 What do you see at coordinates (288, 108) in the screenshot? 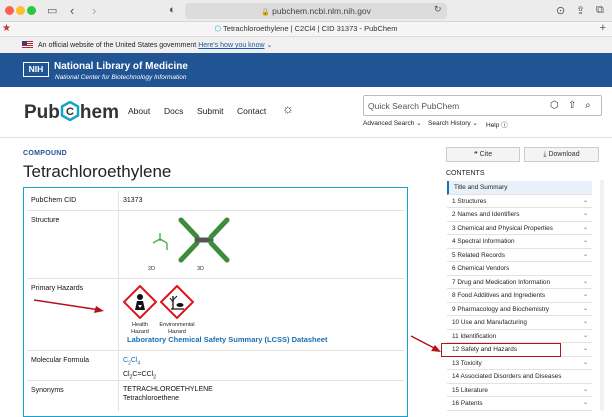
I see `theme-toggle-icon: ☼` at bounding box center [288, 108].